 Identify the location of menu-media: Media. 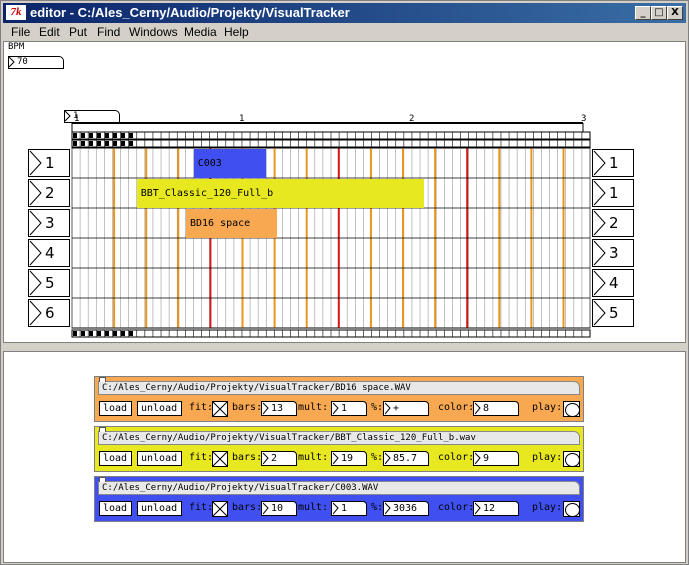
(200, 32).